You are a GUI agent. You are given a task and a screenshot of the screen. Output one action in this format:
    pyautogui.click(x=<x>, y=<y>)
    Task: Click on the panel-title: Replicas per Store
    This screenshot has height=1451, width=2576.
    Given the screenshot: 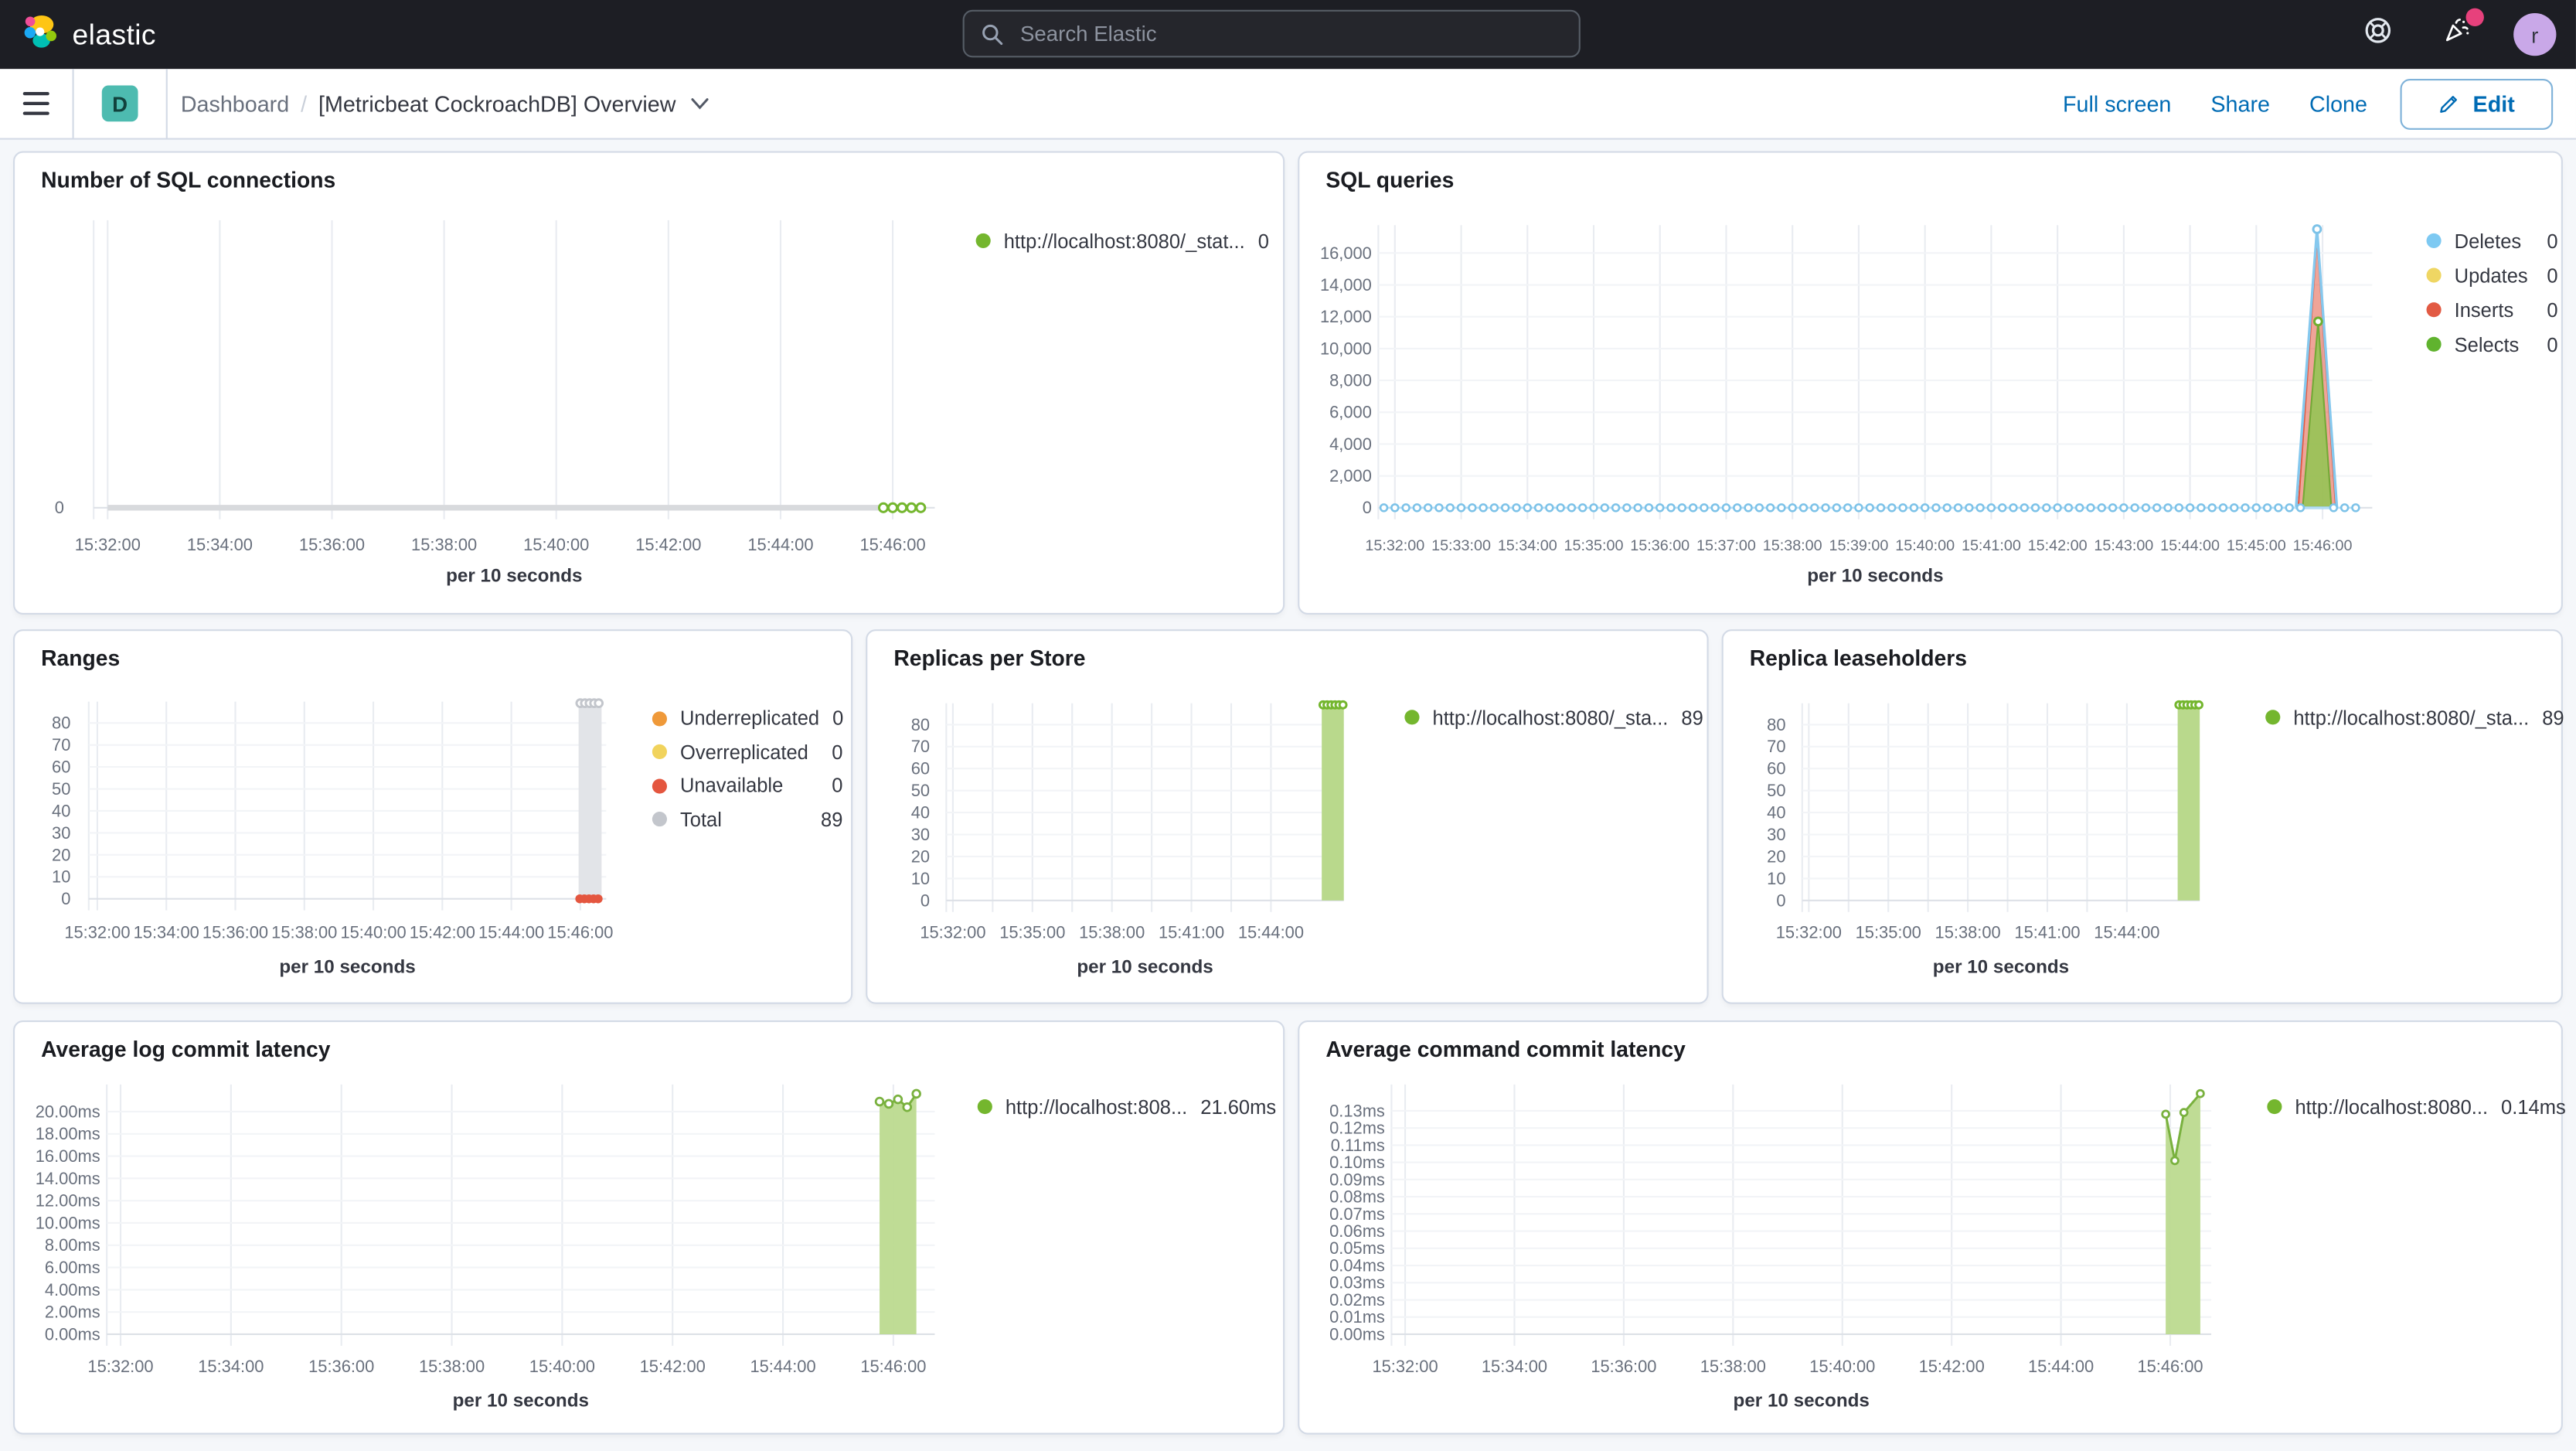 What is the action you would take?
    pyautogui.click(x=989, y=657)
    